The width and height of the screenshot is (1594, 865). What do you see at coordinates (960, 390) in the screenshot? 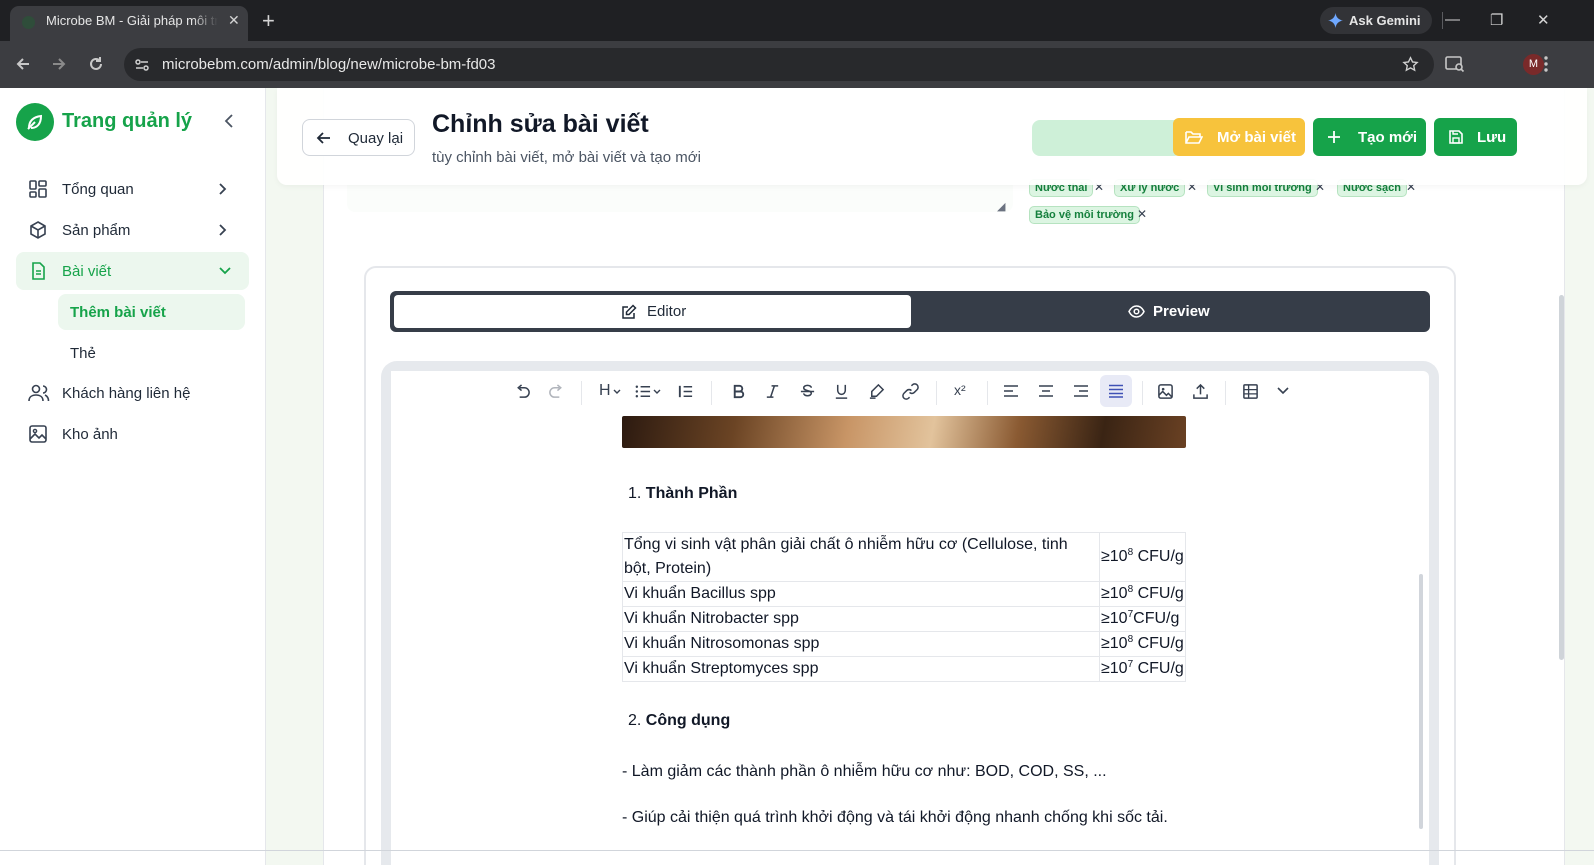
I see `superscript-icon: x²` at bounding box center [960, 390].